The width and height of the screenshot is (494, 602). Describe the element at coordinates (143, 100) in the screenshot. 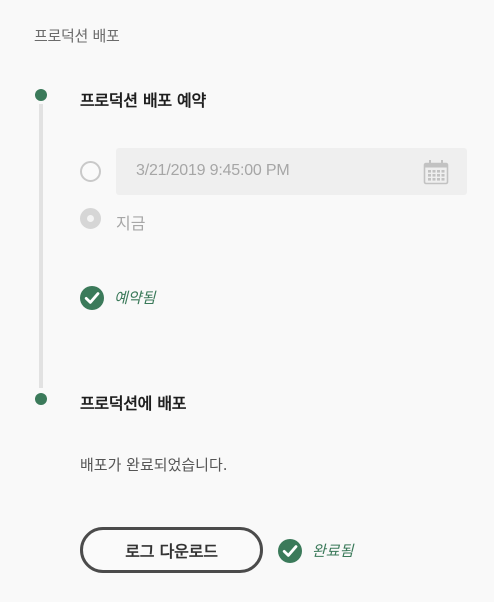

I see `step-schedule-title: 프로덕션 배포 예약` at that location.